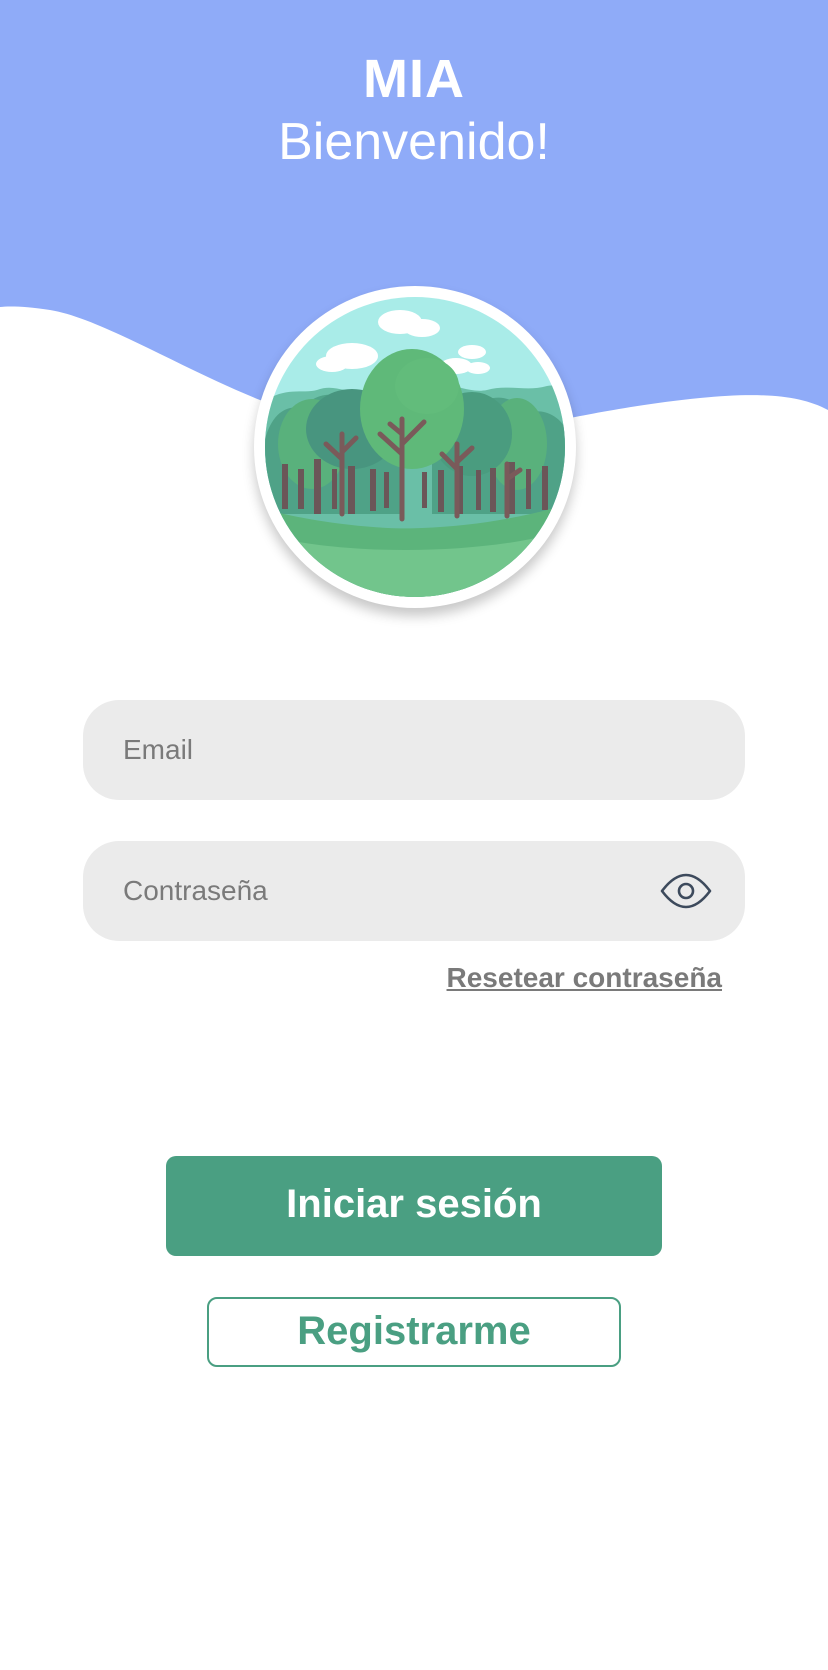 The image size is (828, 1670). I want to click on avatar, so click(415, 447).